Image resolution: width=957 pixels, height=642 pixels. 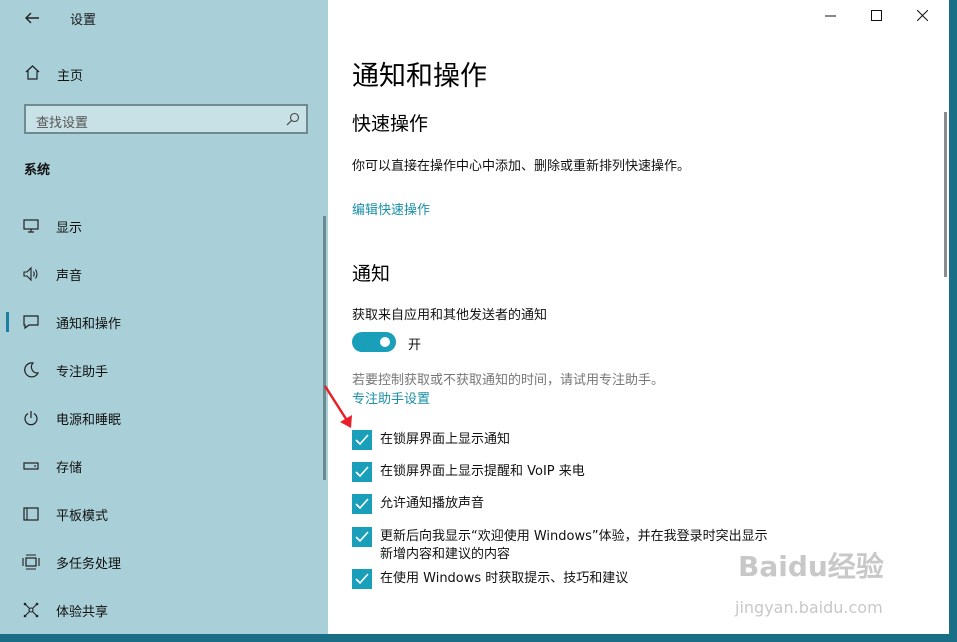 I want to click on checkbox-lock-screen-reminders, so click(x=362, y=472).